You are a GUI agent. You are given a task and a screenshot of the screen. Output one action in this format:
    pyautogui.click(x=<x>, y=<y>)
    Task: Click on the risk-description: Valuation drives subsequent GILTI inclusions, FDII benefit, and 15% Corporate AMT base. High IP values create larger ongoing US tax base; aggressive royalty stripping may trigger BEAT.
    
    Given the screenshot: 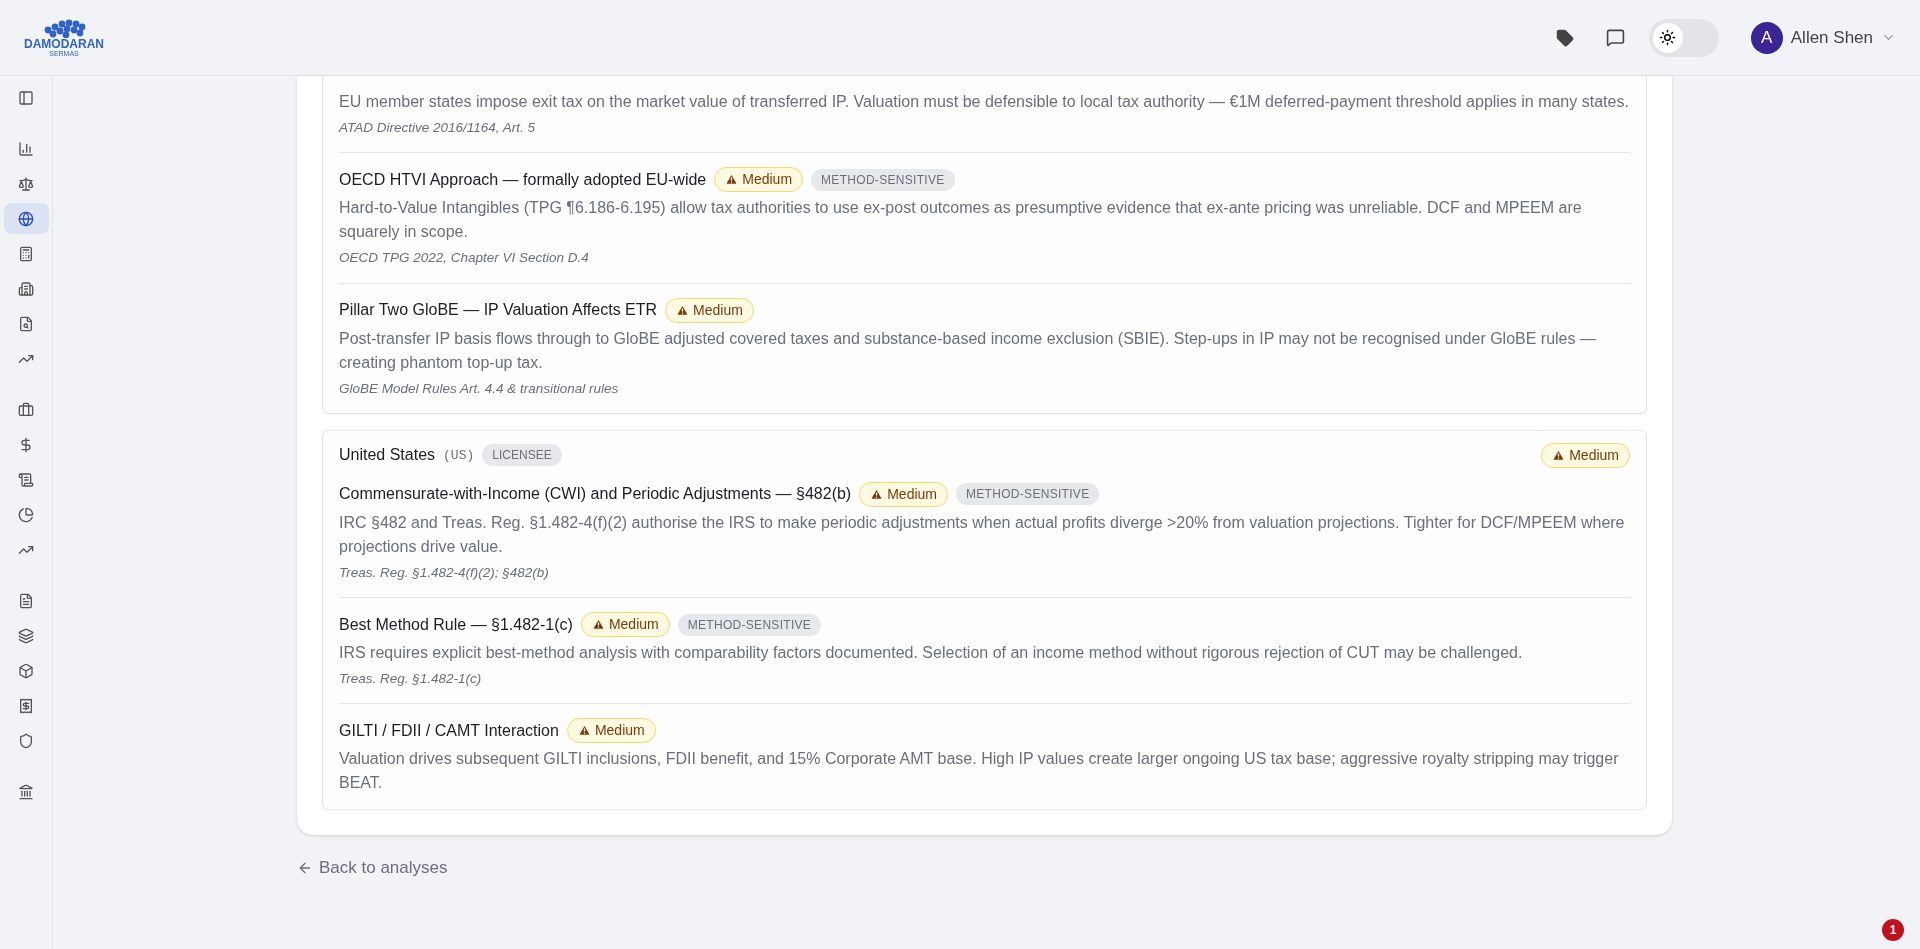 What is the action you would take?
    pyautogui.click(x=979, y=771)
    